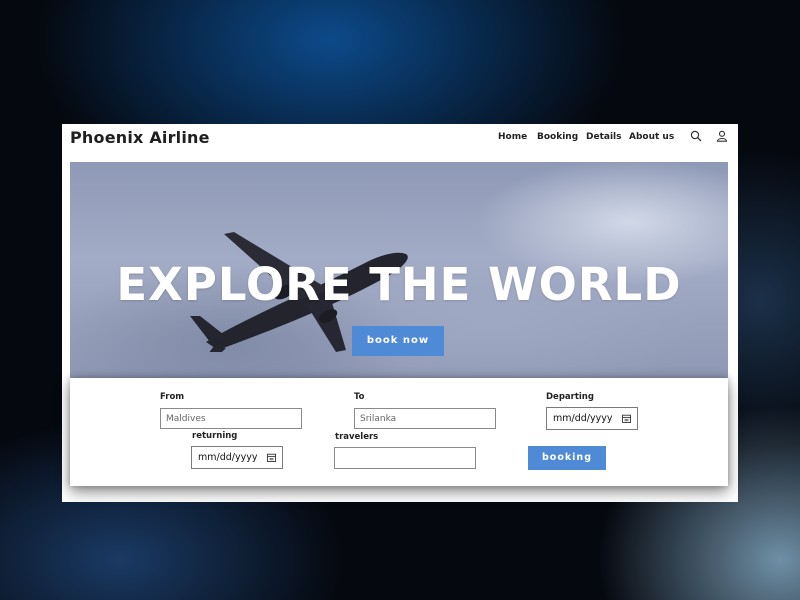 This screenshot has width=800, height=600. What do you see at coordinates (140, 137) in the screenshot?
I see `brand-logo-text: Phoenix Airline` at bounding box center [140, 137].